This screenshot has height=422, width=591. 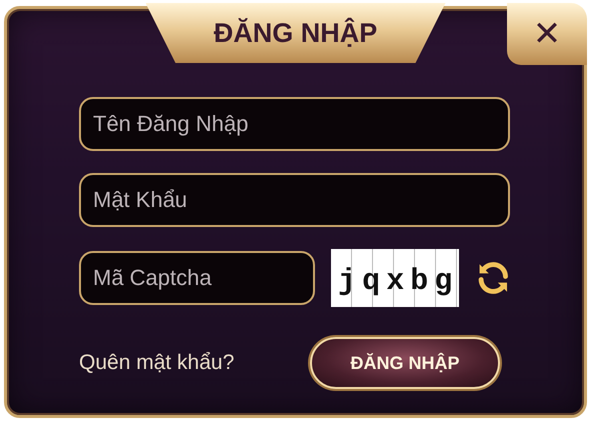 I want to click on dialog-title: ĐĂNG NHẬP, so click(x=296, y=33).